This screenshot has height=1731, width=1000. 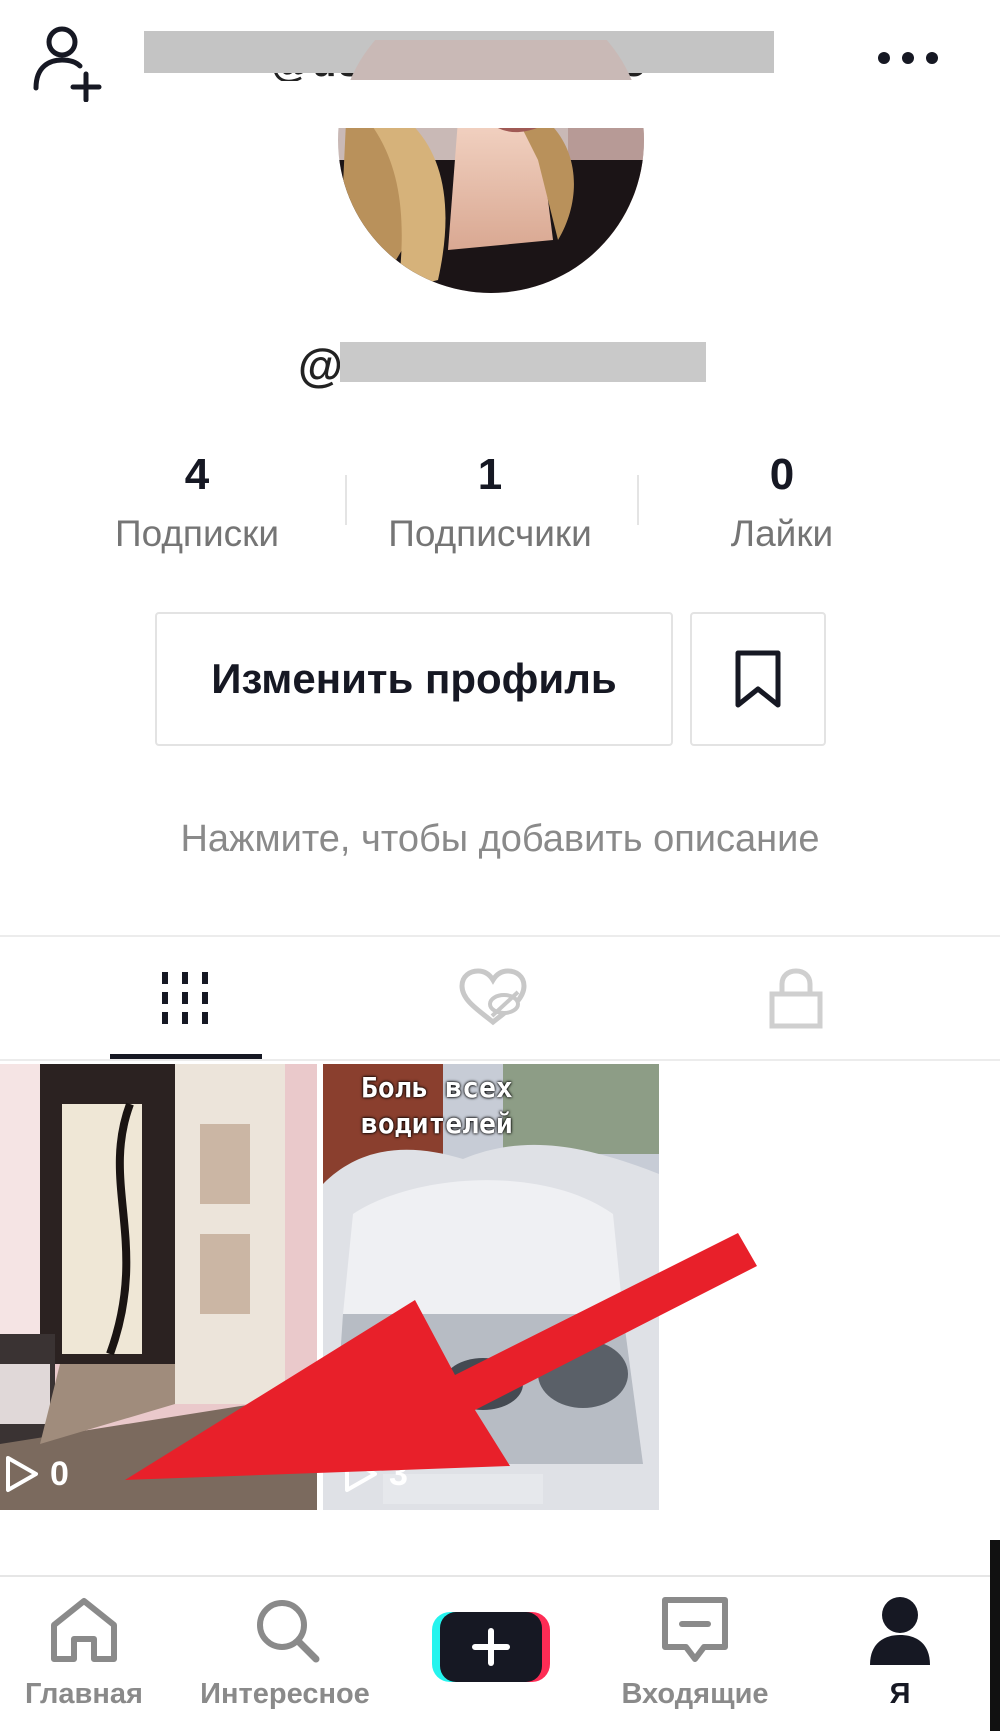 What do you see at coordinates (491, 1647) in the screenshot?
I see `plus-icon` at bounding box center [491, 1647].